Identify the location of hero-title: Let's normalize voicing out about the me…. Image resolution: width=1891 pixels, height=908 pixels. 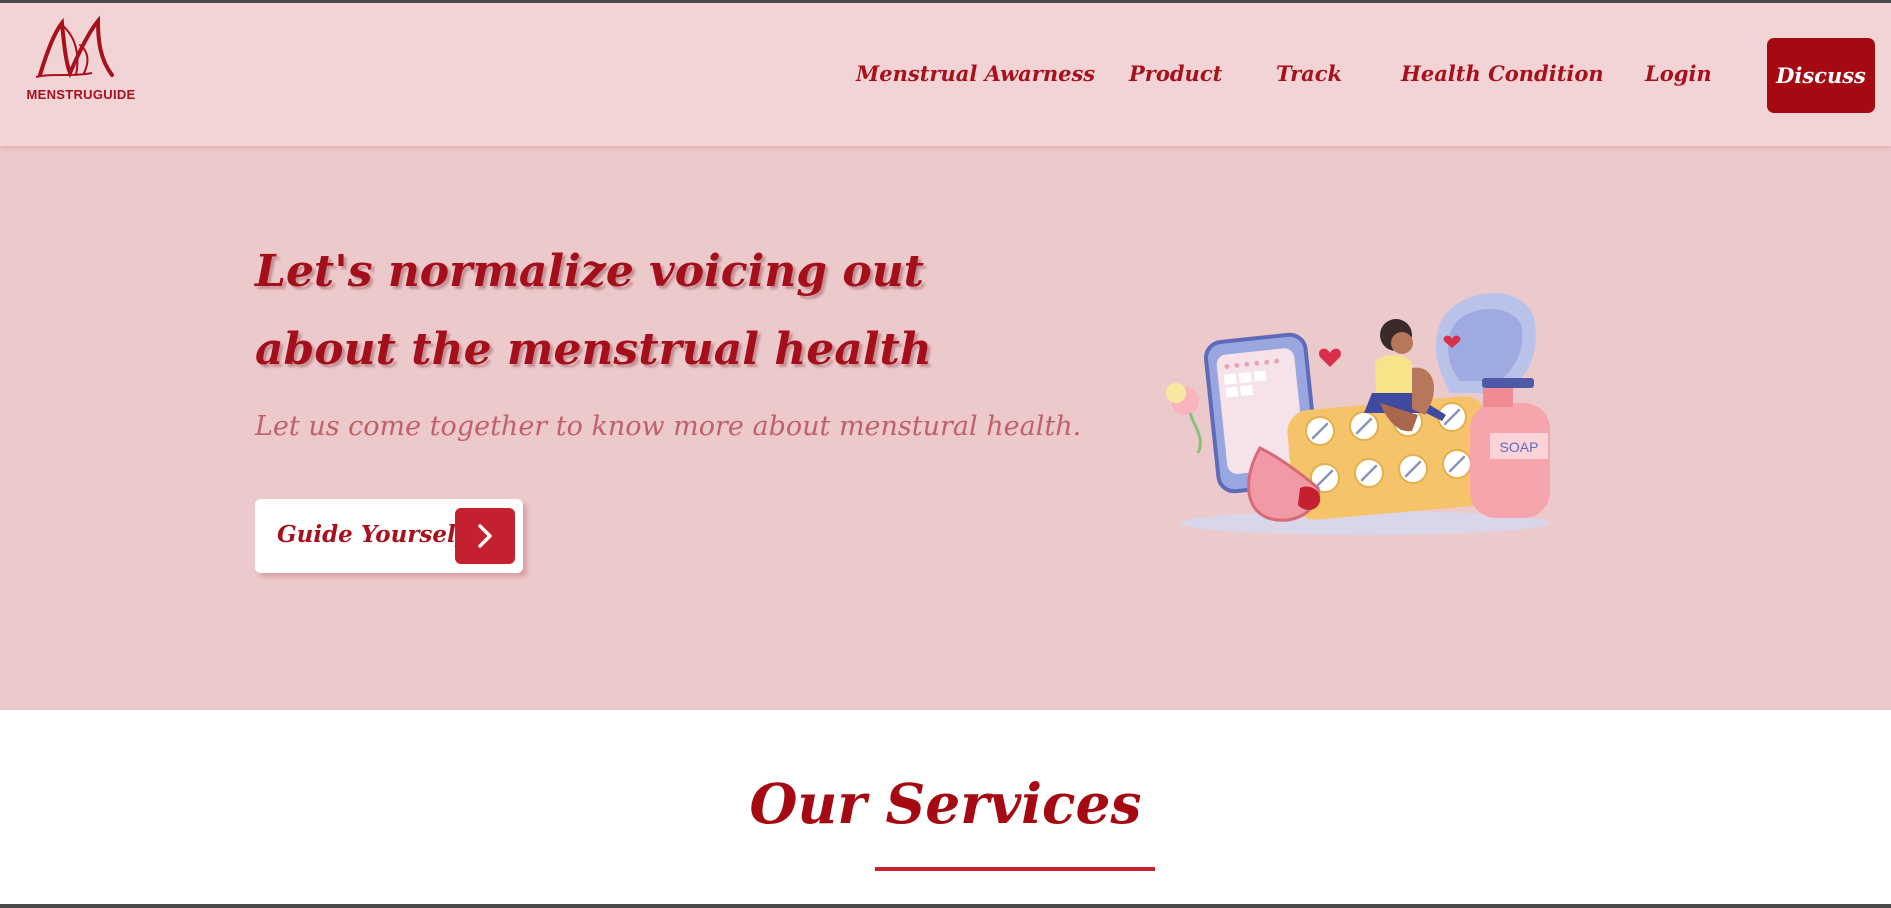
(593, 310).